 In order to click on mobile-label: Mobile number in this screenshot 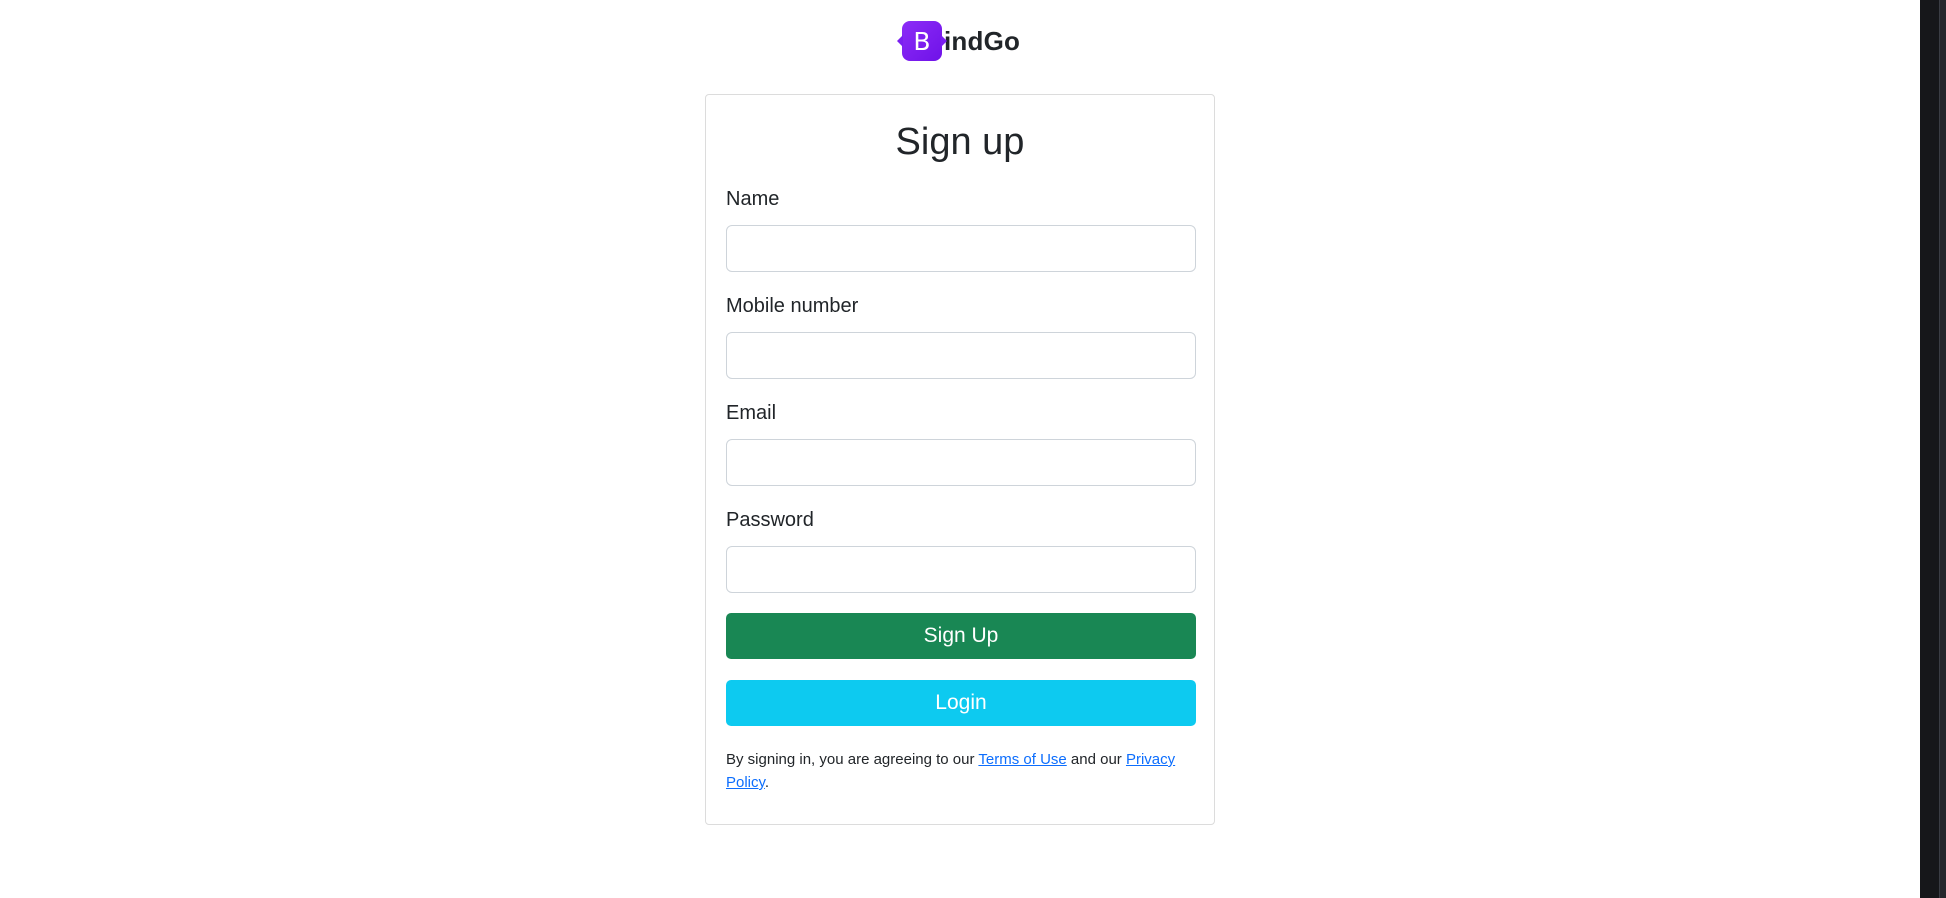, I will do `click(792, 306)`.